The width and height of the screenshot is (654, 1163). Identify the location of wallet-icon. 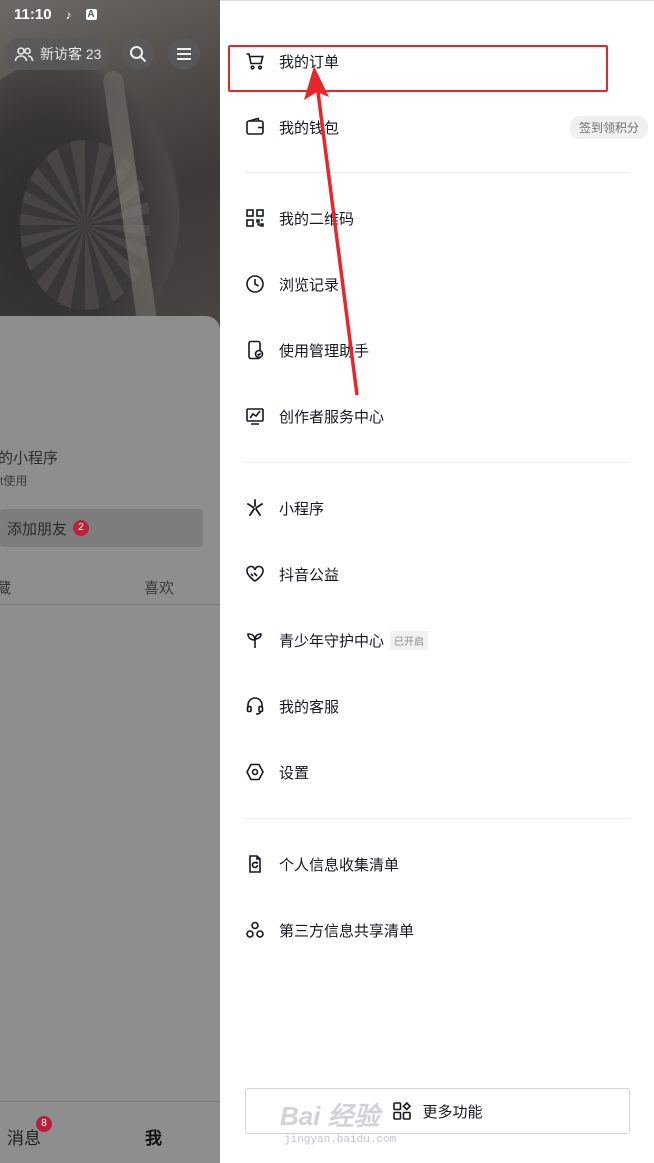
(255, 127).